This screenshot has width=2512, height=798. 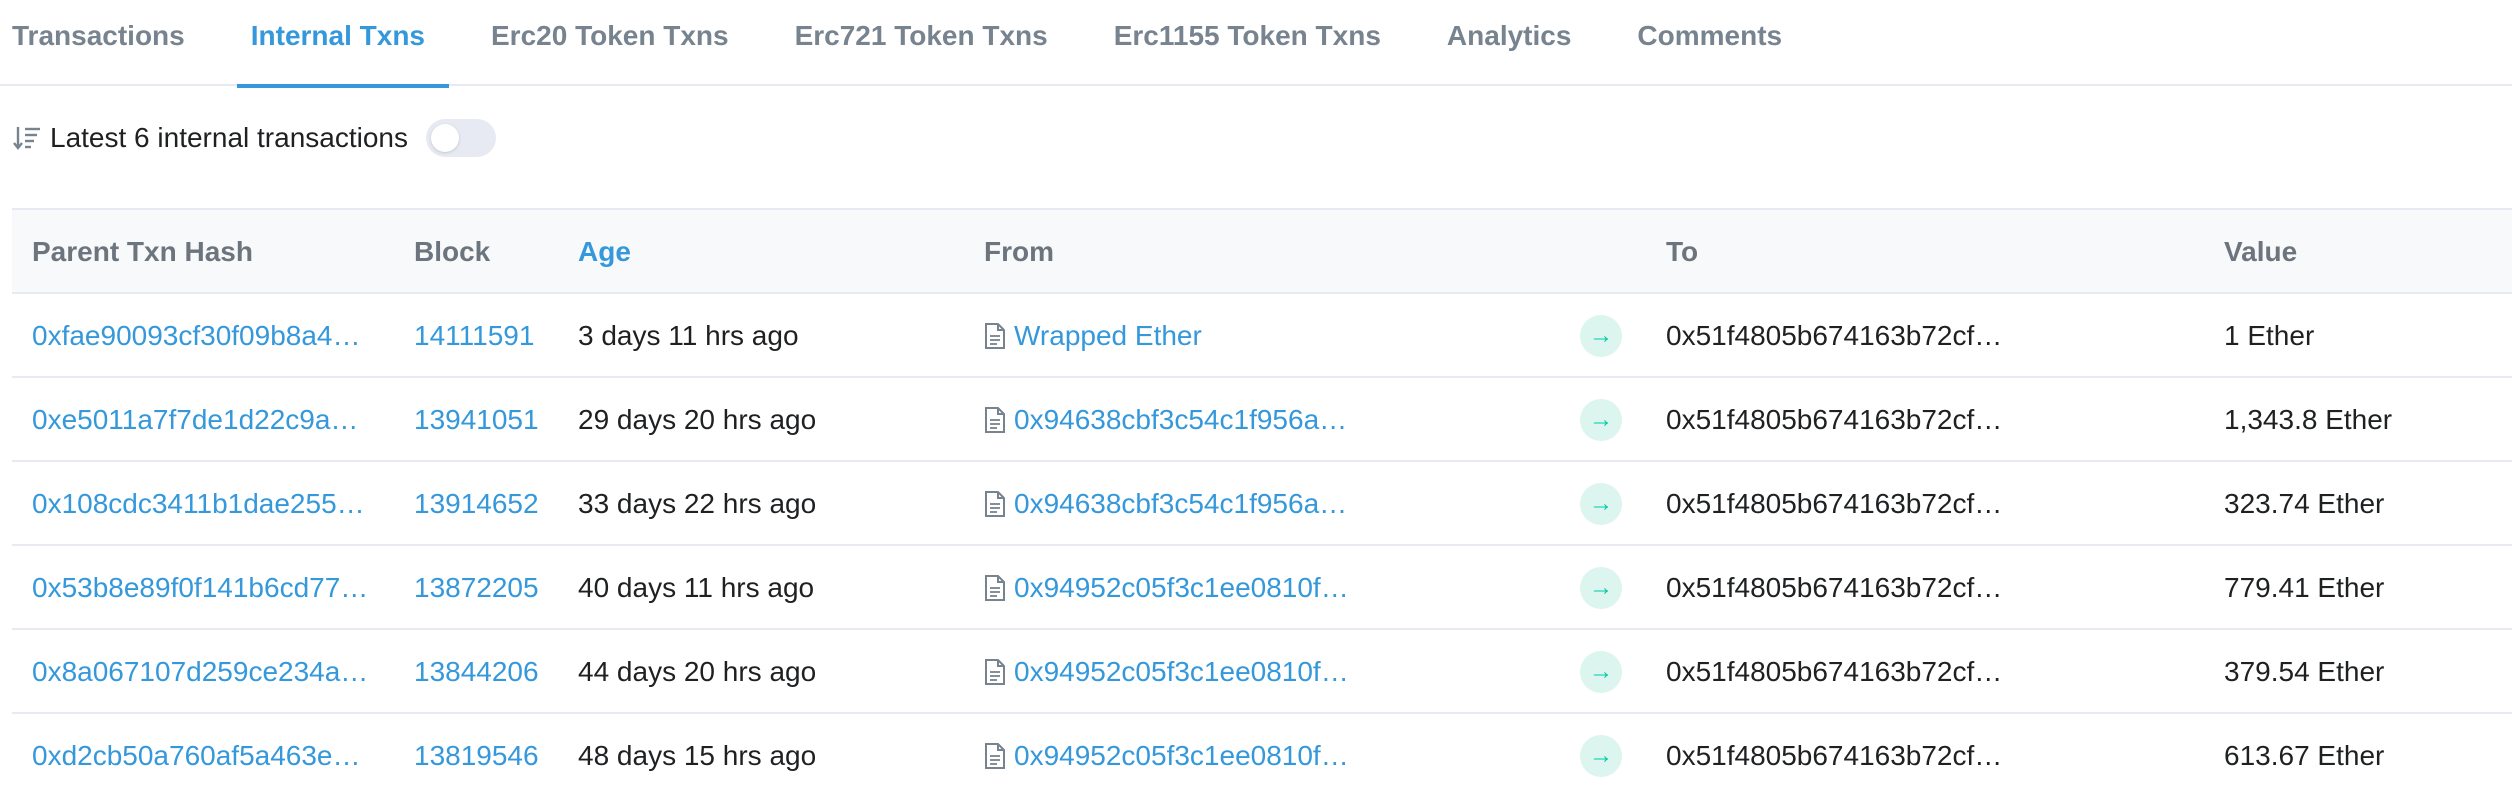 What do you see at coordinates (476, 588) in the screenshot?
I see `block-link: 13872205` at bounding box center [476, 588].